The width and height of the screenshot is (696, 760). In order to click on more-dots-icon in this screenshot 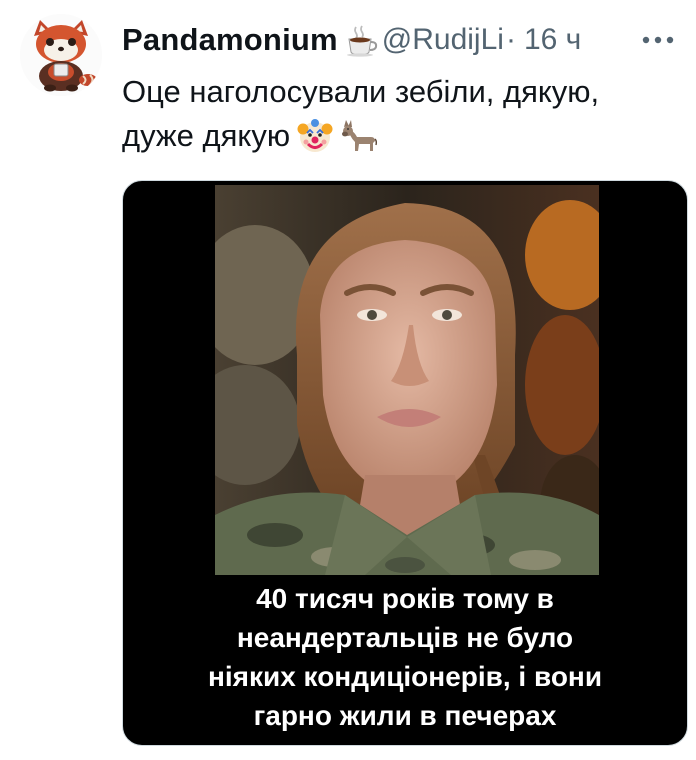, I will do `click(658, 40)`.